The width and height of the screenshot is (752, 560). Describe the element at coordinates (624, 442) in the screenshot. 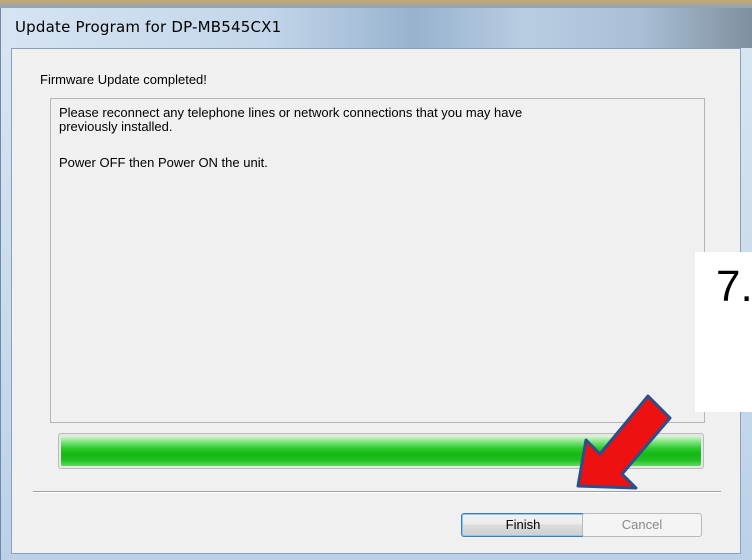

I see `pointer-arrow-icon` at that location.